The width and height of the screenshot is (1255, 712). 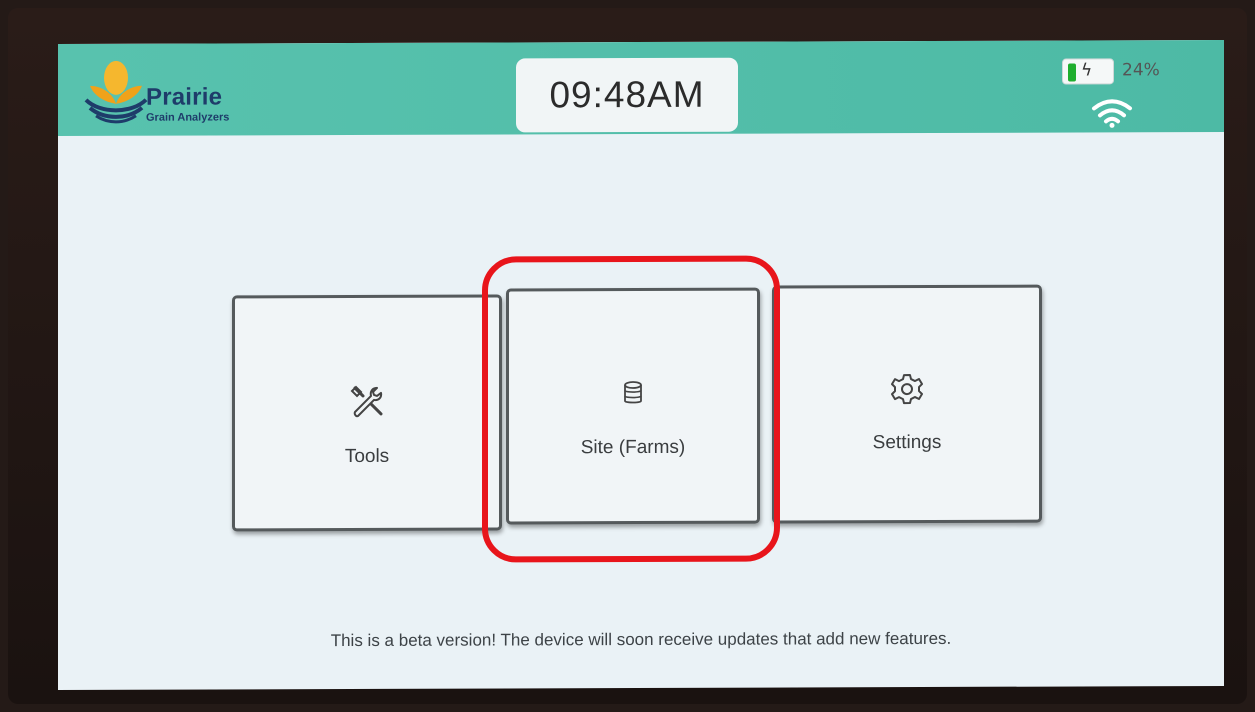 I want to click on battery-indicator: ϟ, so click(x=1088, y=71).